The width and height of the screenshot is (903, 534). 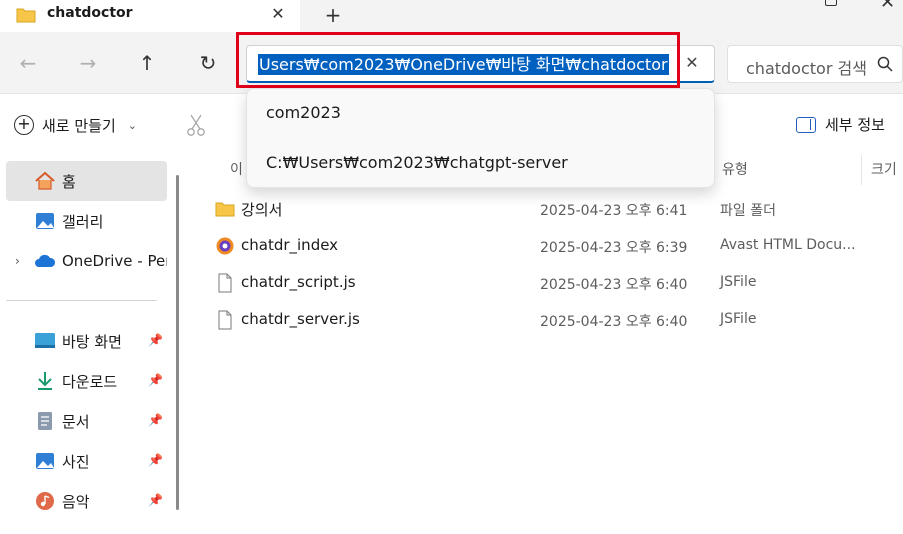 What do you see at coordinates (88, 63) in the screenshot?
I see `forward-button: →` at bounding box center [88, 63].